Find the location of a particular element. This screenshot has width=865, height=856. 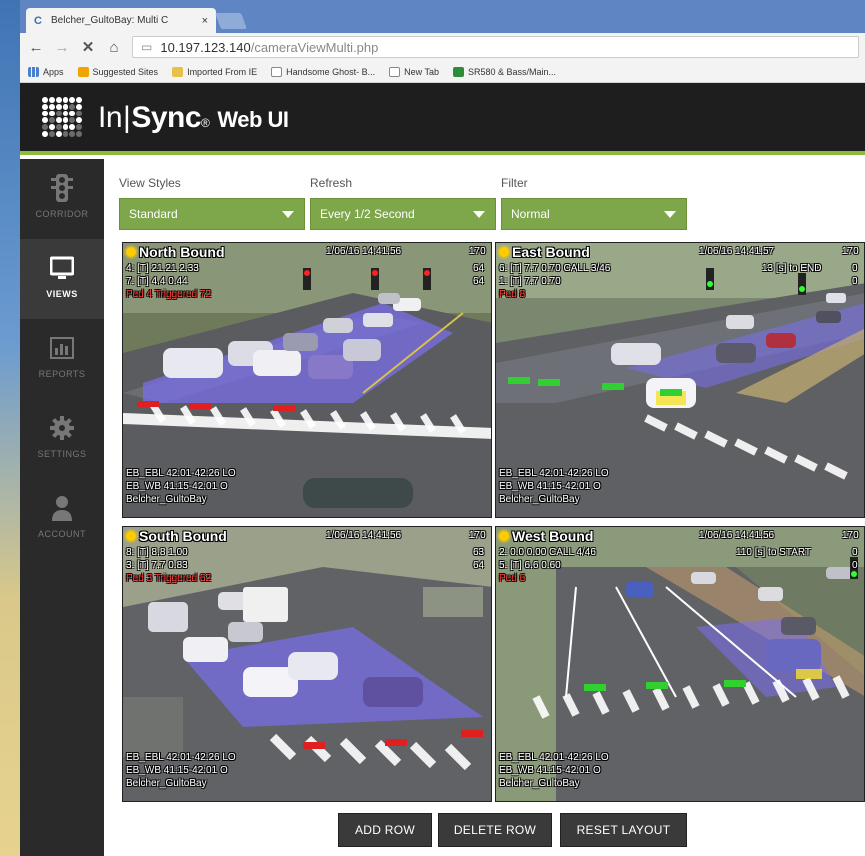

url-host: 10.197.123.140 is located at coordinates (205, 47).